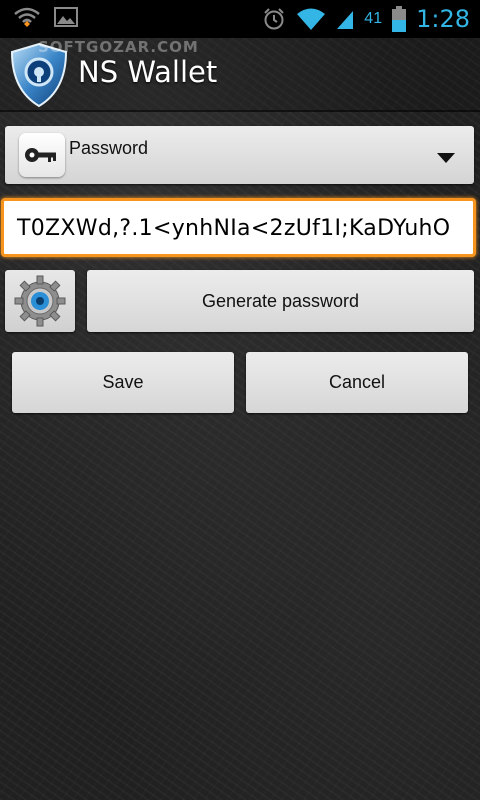 This screenshot has width=480, height=800. What do you see at coordinates (280, 301) in the screenshot?
I see `generate-password-button: Generate password` at bounding box center [280, 301].